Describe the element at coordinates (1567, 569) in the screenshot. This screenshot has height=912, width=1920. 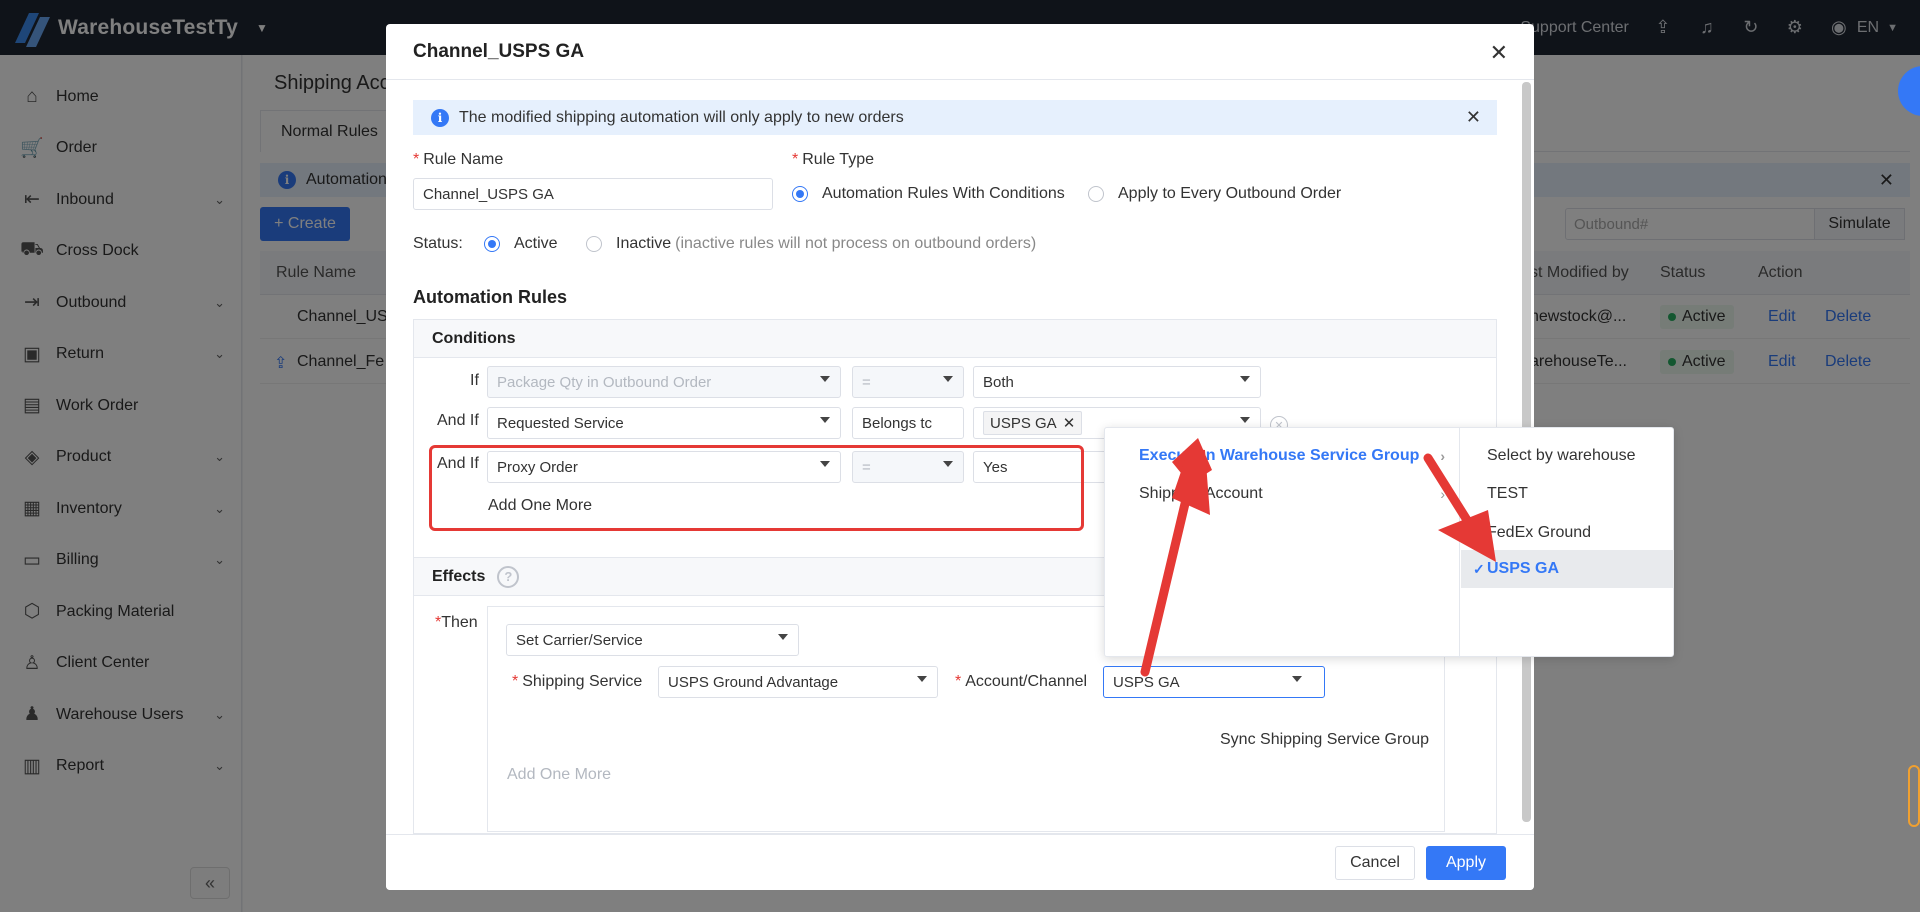
I see `cascader-option-usps-ga: ✓ USPS GA` at that location.